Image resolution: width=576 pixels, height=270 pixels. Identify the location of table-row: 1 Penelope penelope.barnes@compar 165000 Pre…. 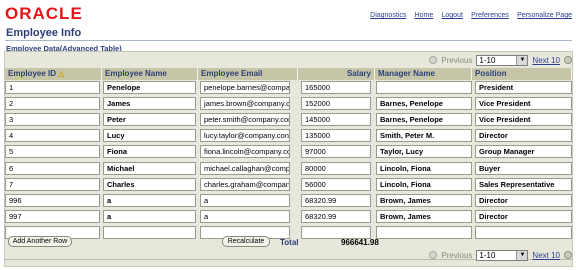
(288, 87).